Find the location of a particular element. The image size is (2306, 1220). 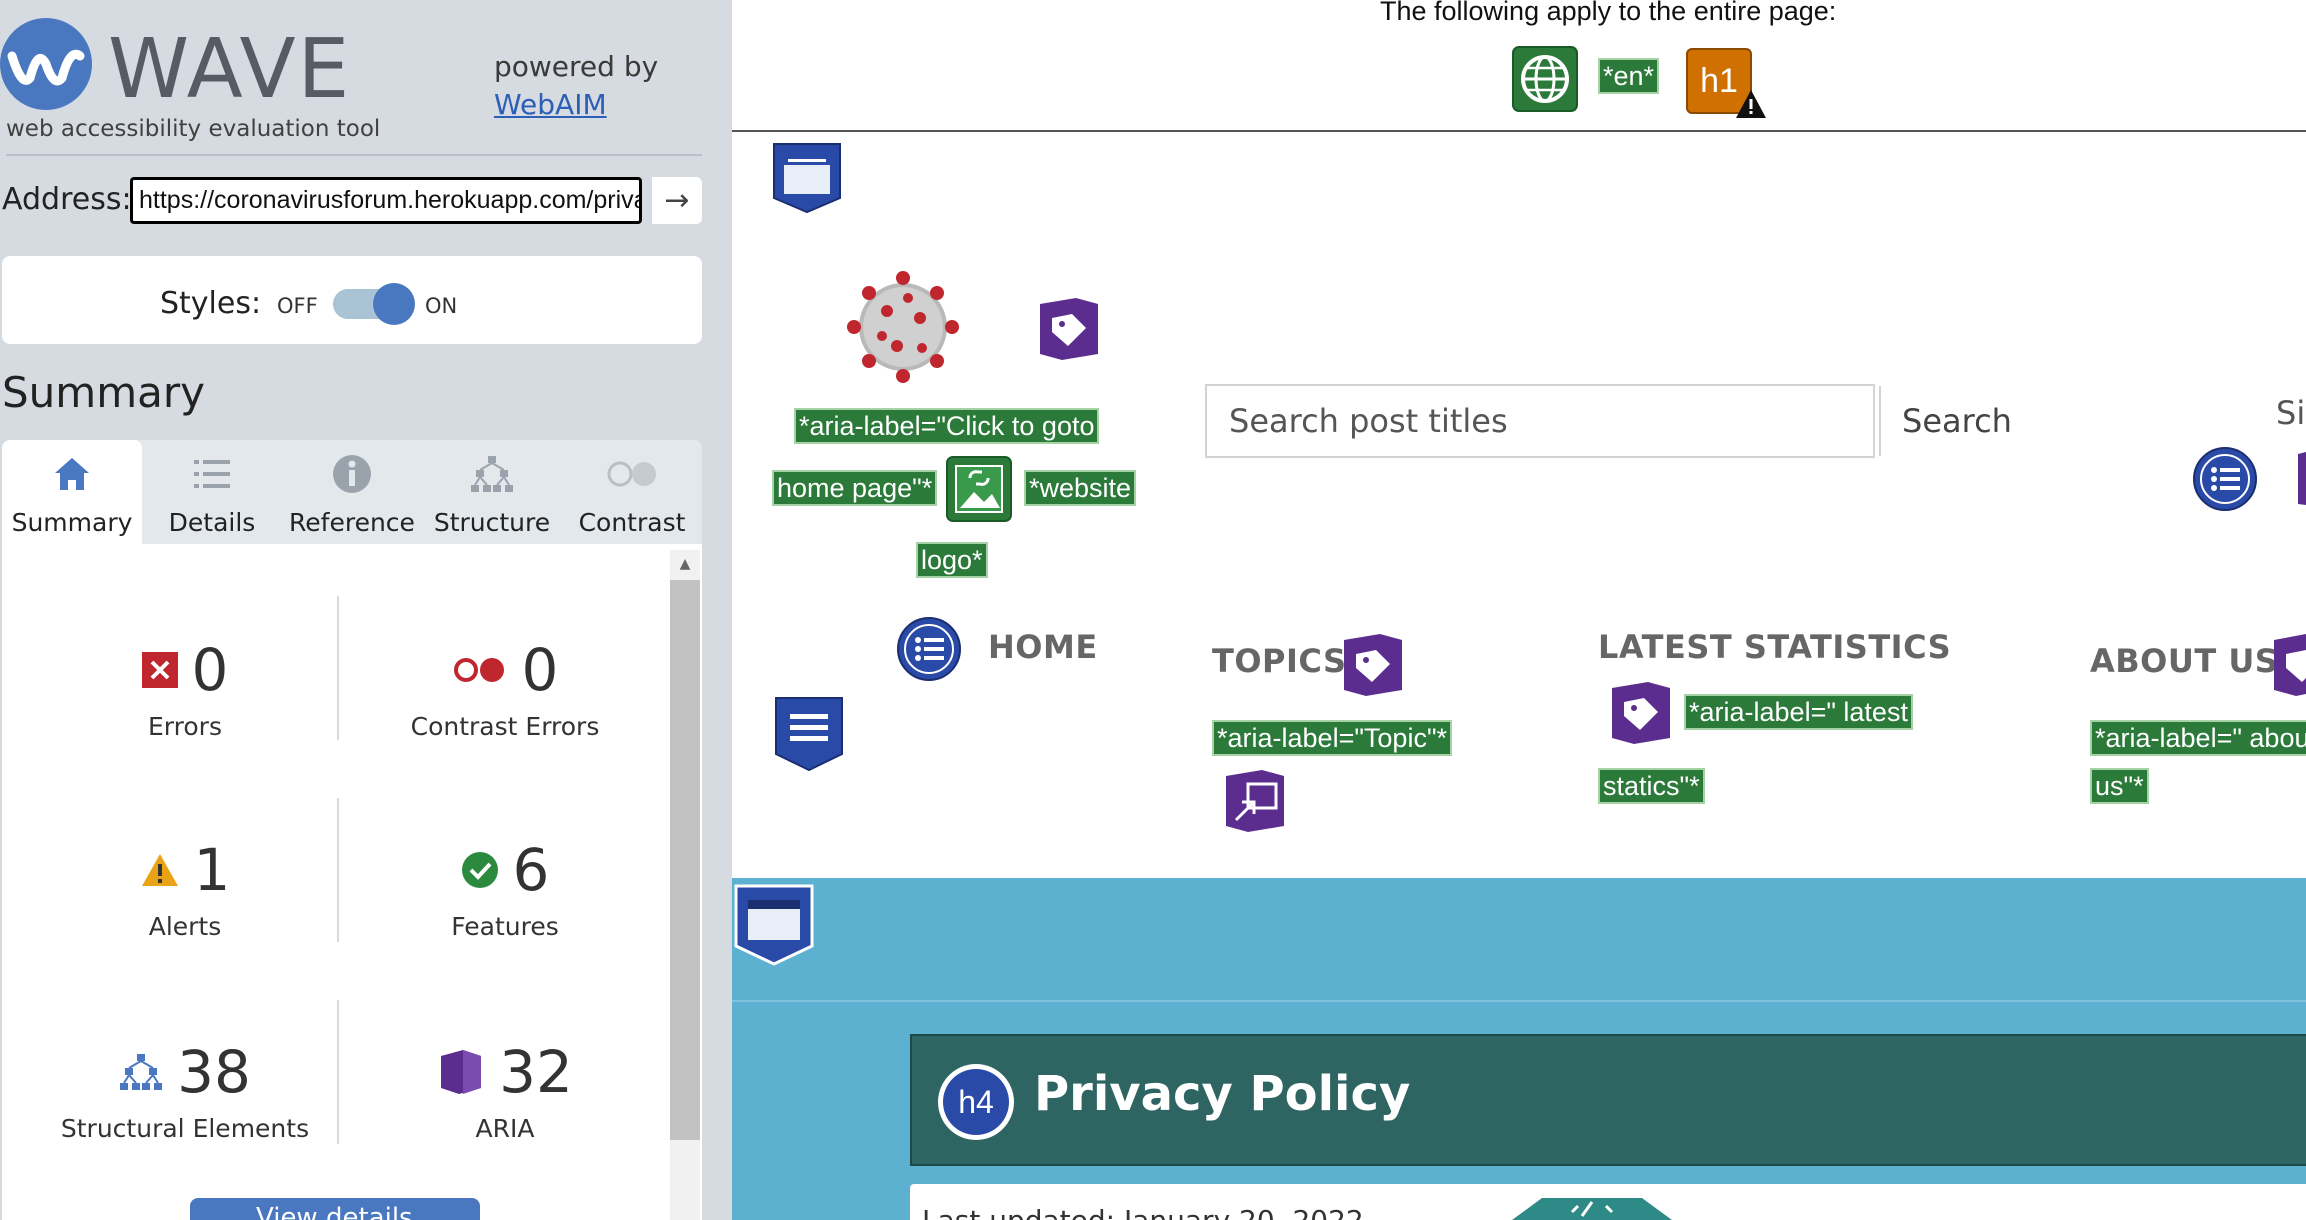

styles-on-label: ON is located at coordinates (441, 306).